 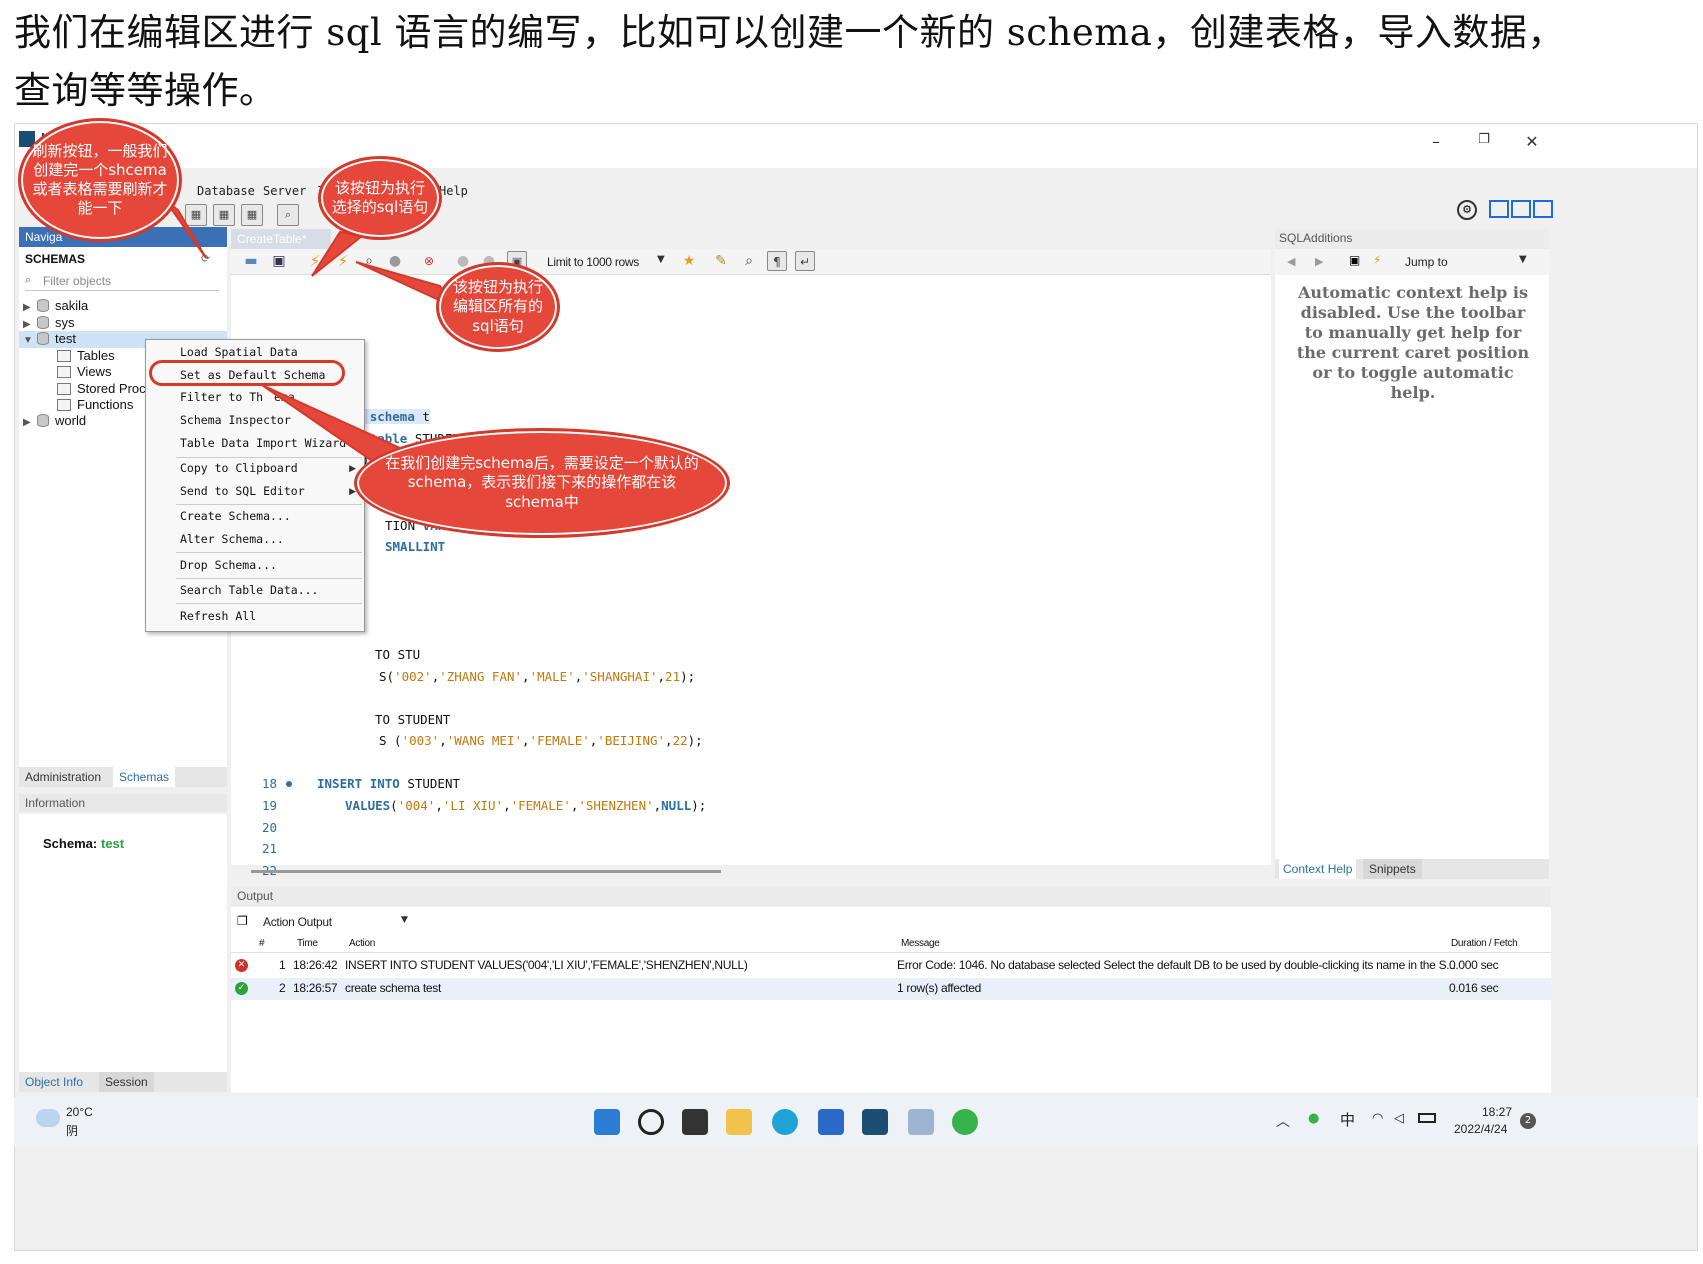 What do you see at coordinates (1497, 1112) in the screenshot?
I see `clock-time: 18:27` at bounding box center [1497, 1112].